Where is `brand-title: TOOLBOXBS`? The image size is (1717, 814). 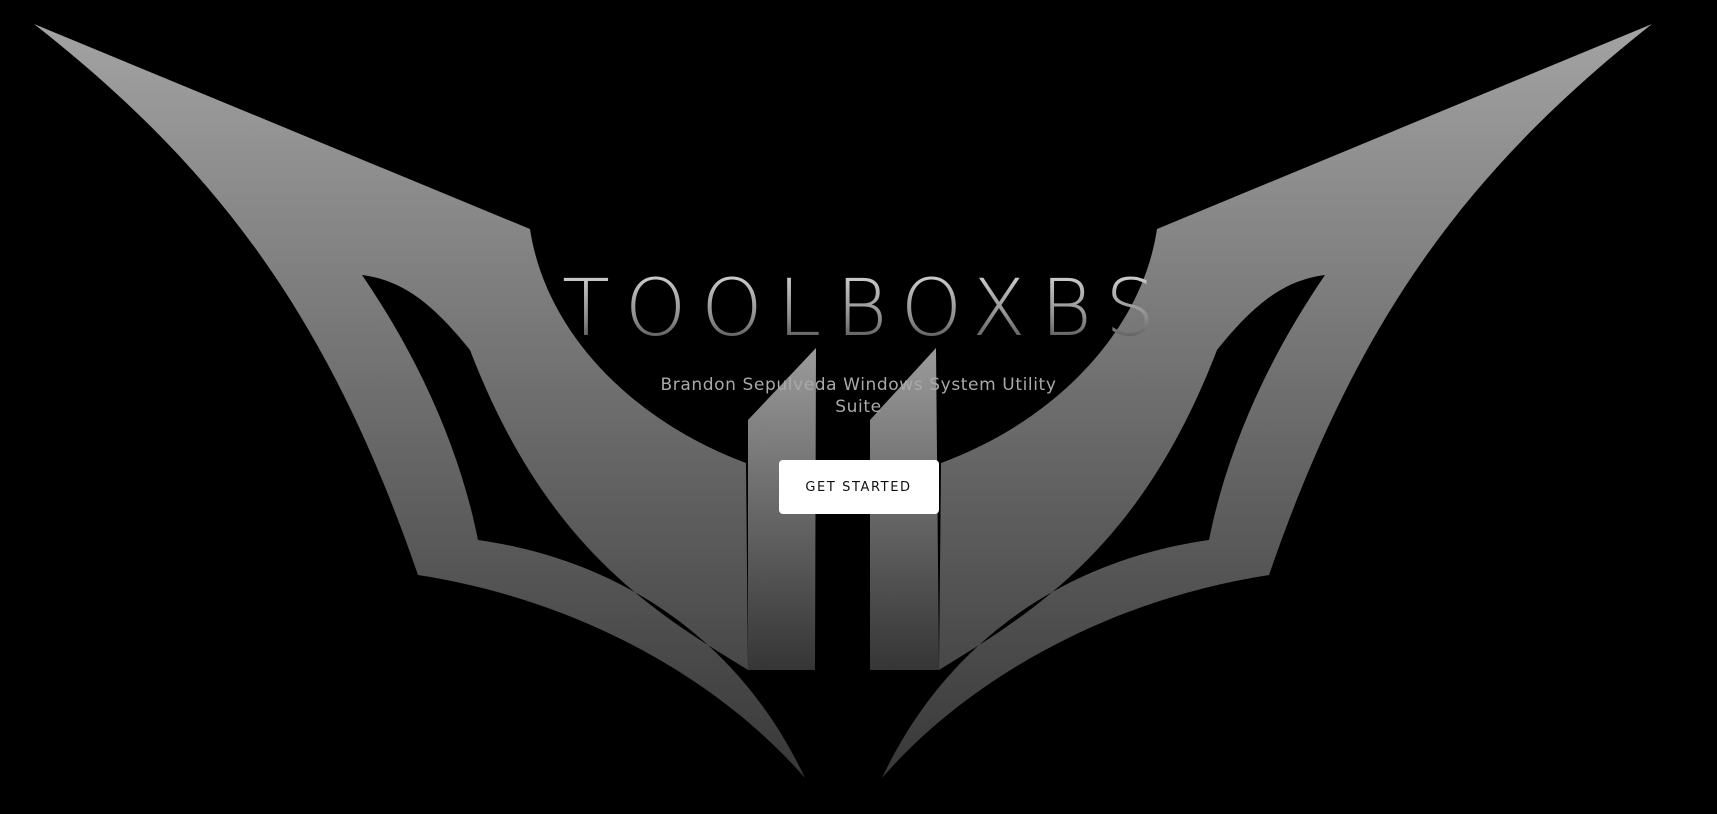 brand-title: TOOLBOXBS is located at coordinates (858, 309).